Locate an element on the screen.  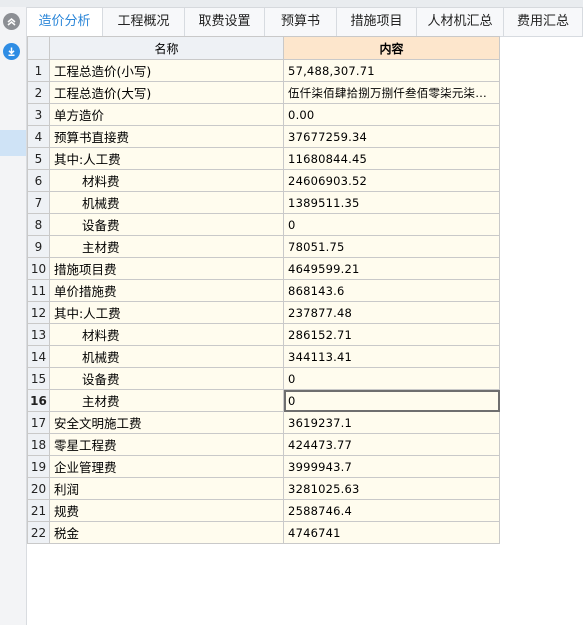
collapse-up-icon is located at coordinates (11, 21).